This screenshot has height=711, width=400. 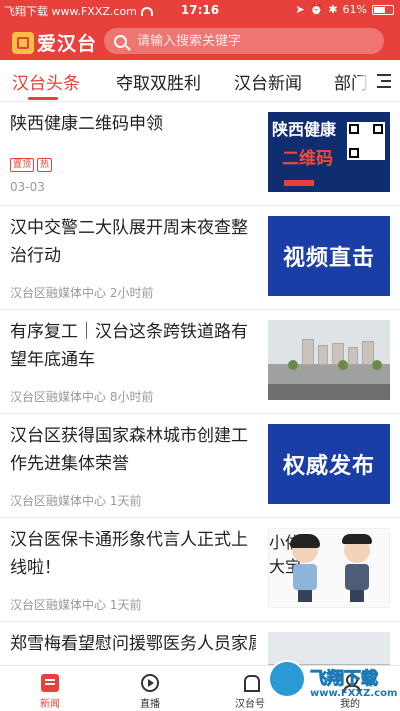 What do you see at coordinates (344, 679) in the screenshot?
I see `watermark-text: 飞翔下载` at bounding box center [344, 679].